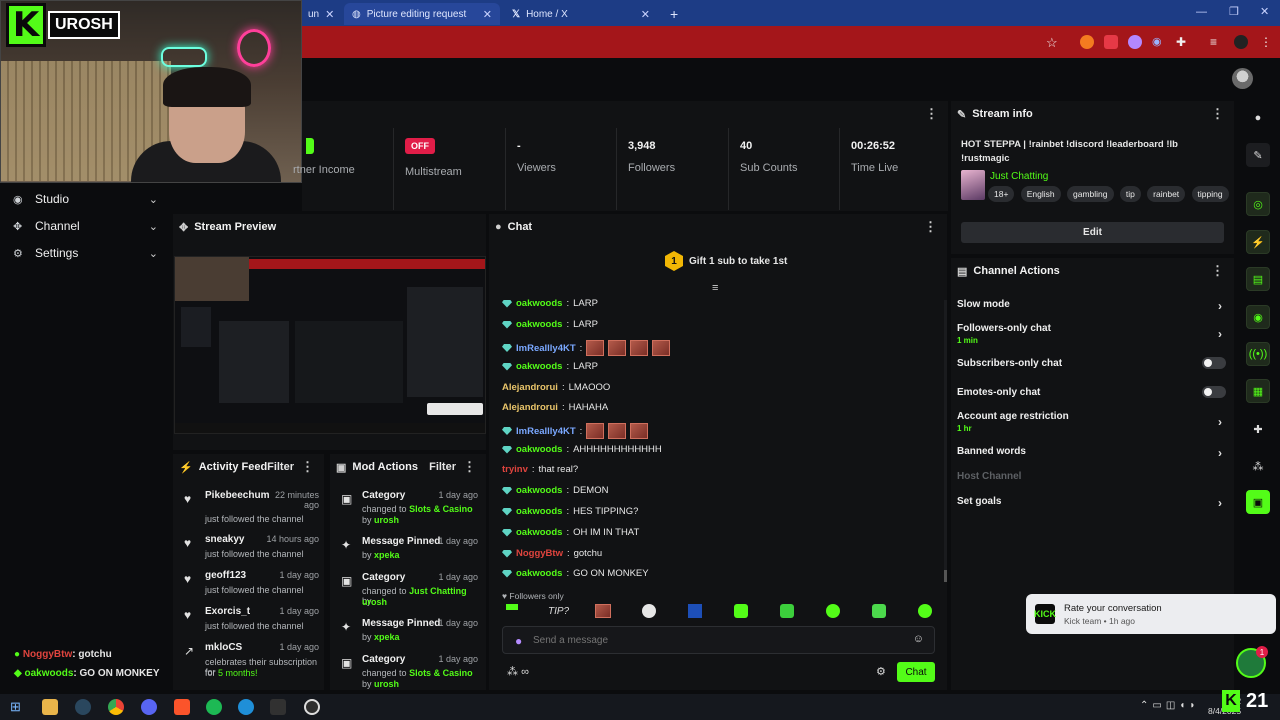  I want to click on address-bar: ☆ ◉ ✚ ≡ ⋮, so click(790, 42).